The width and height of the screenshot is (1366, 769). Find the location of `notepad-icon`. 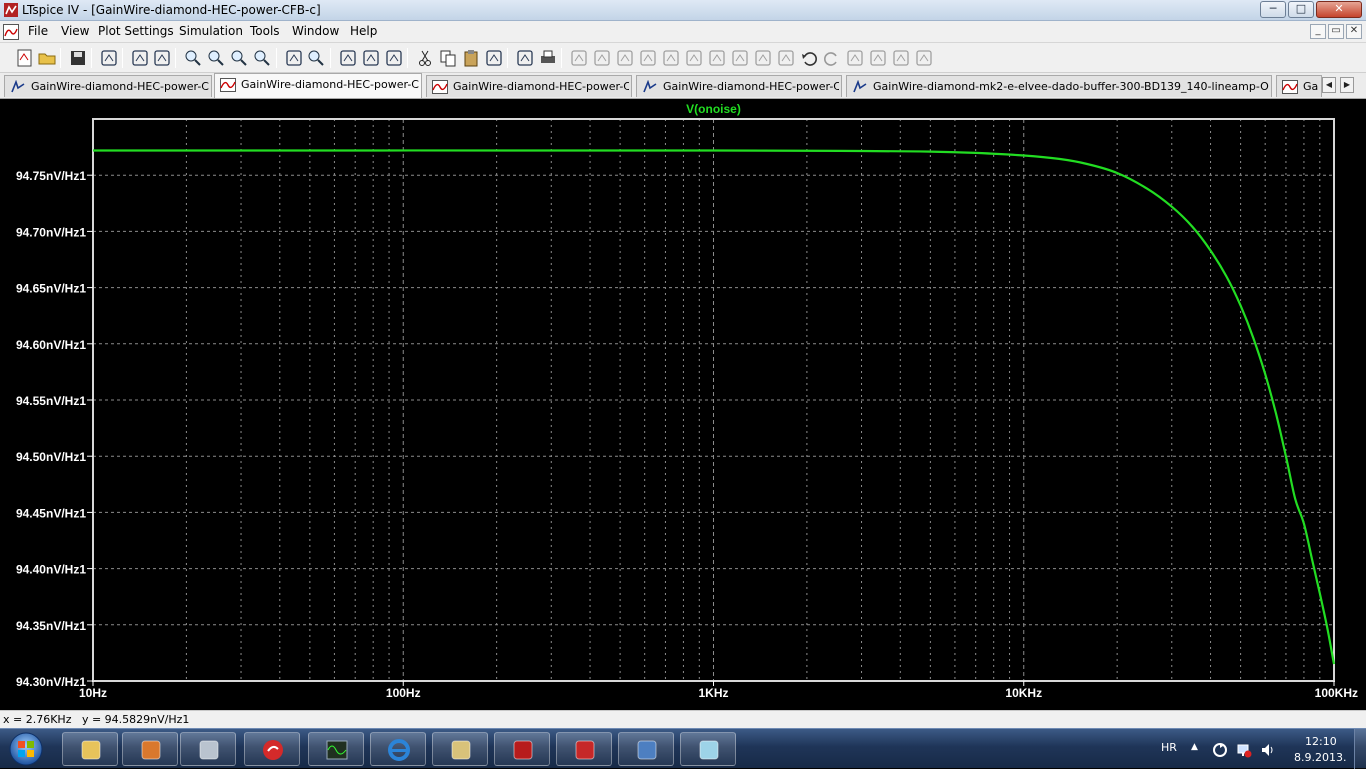

notepad-icon is located at coordinates (647, 750).